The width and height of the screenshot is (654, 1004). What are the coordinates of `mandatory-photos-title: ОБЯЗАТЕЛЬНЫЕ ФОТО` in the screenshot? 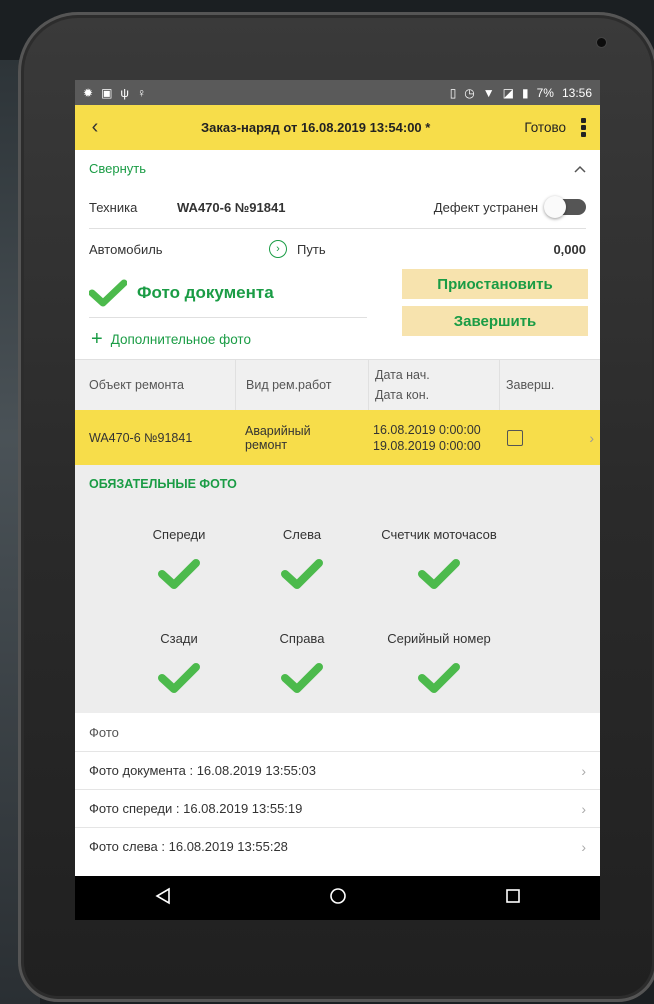 It's located at (163, 484).